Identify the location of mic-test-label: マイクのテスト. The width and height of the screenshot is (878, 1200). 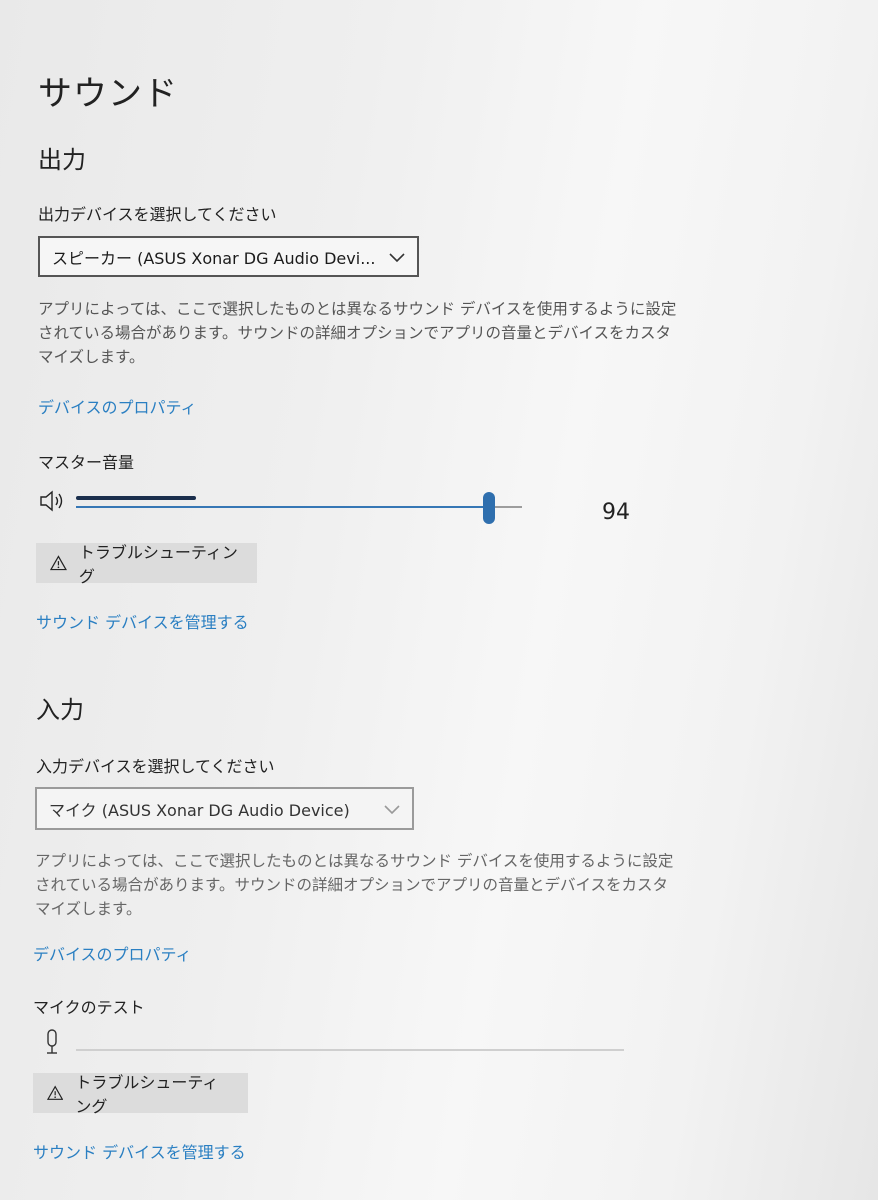
(89, 1007).